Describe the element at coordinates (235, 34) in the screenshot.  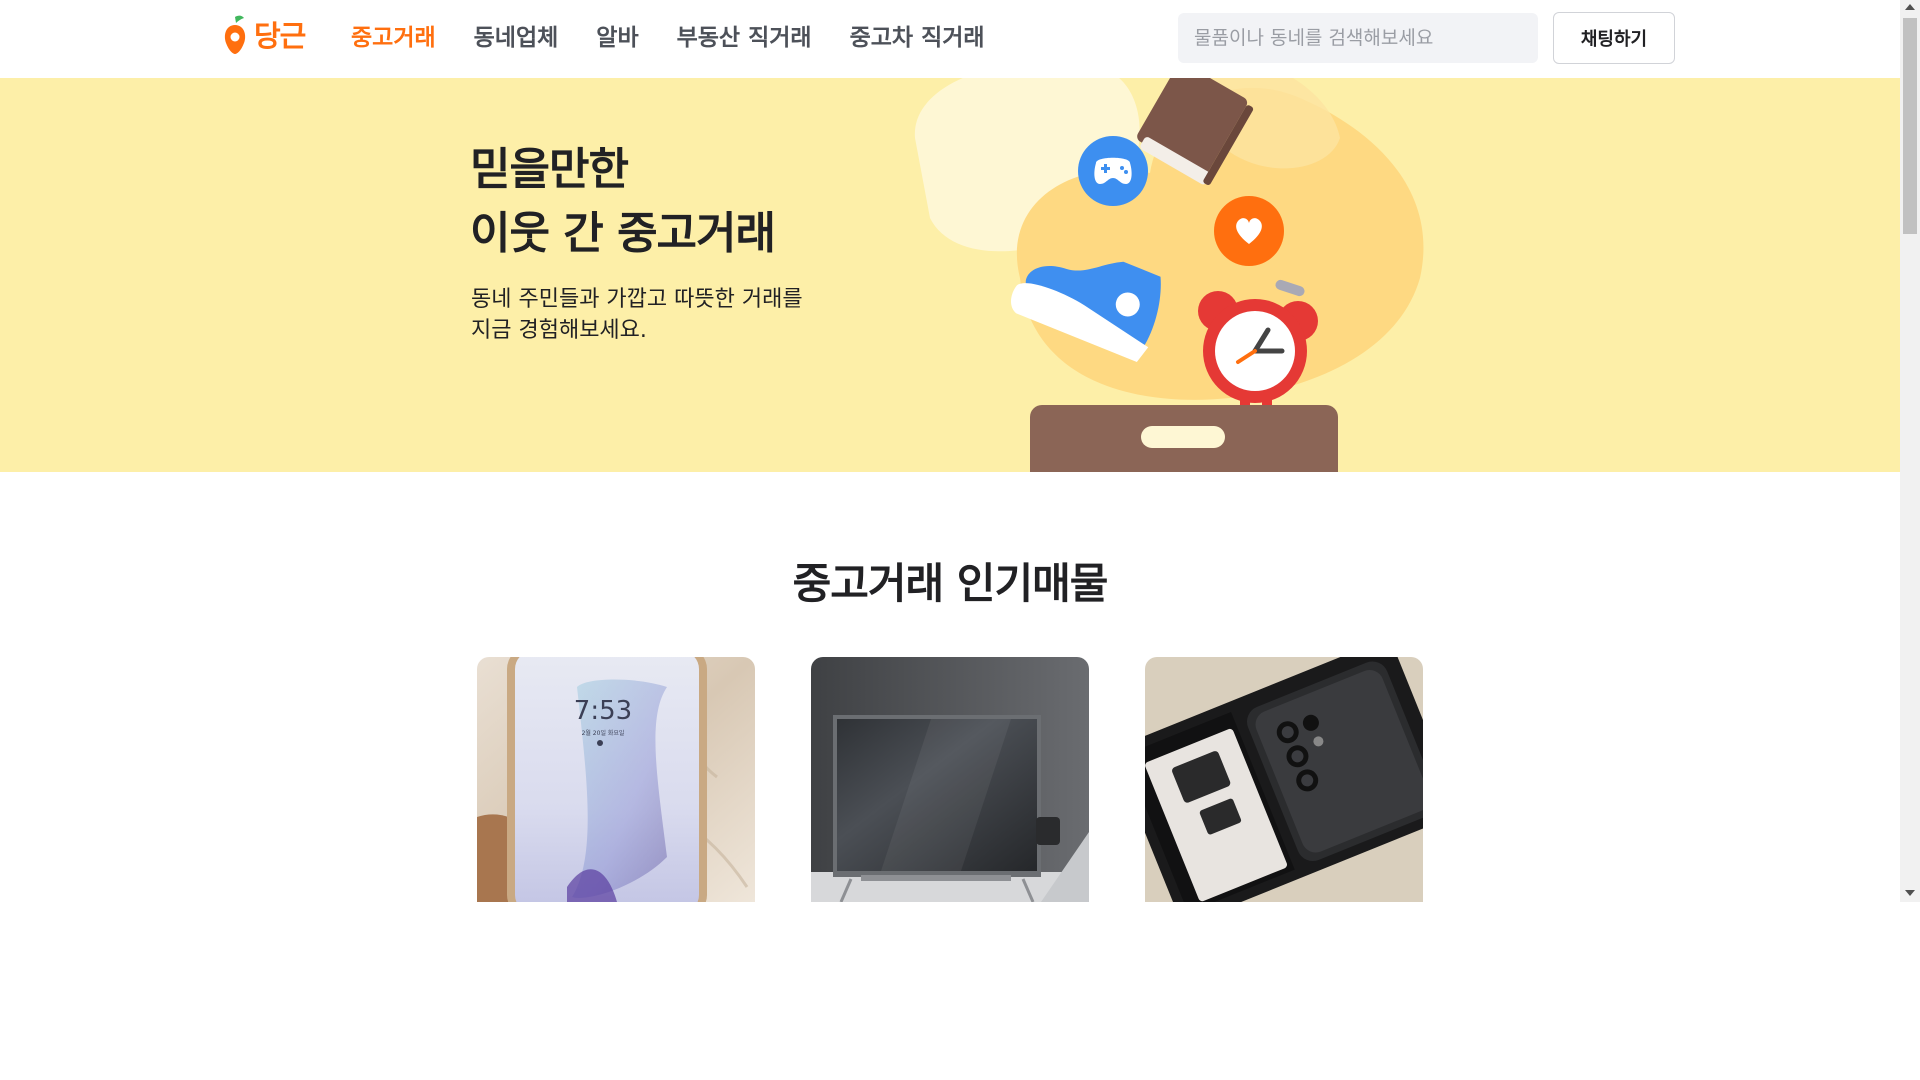
I see `carrot-logo-icon` at that location.